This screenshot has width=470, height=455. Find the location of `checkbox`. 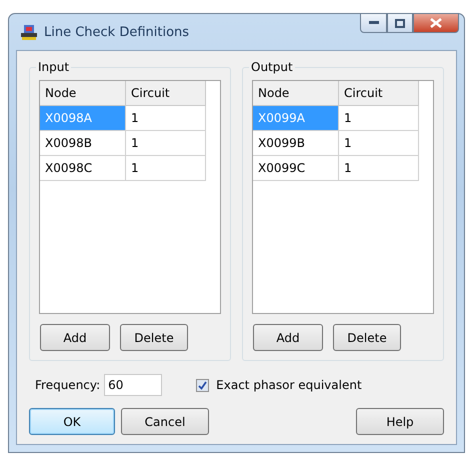

checkbox is located at coordinates (203, 385).